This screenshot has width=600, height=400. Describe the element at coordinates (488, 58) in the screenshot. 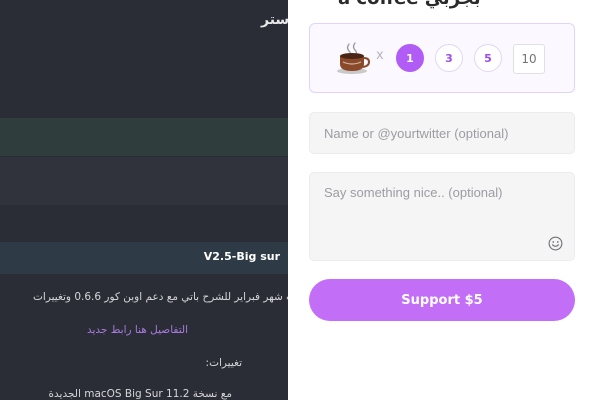

I see `quantity-option-5: 5` at that location.